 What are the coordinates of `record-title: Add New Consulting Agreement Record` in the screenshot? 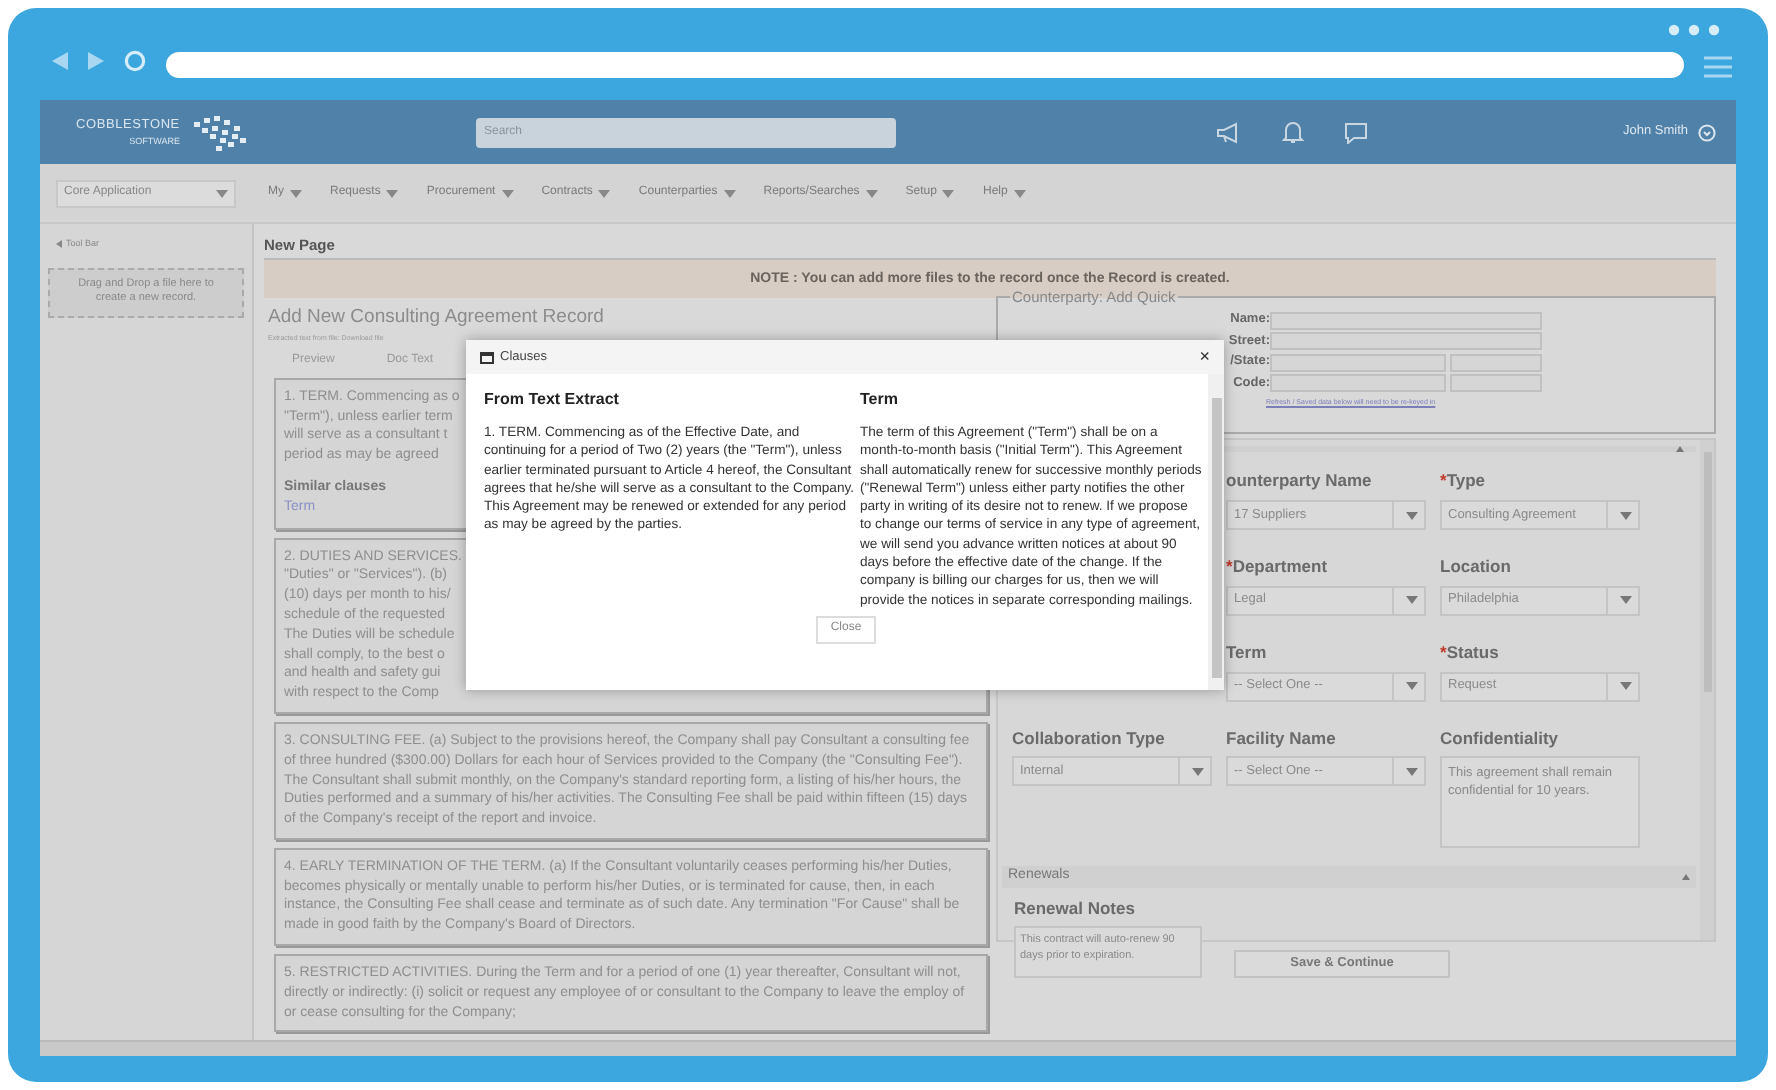 It's located at (436, 318).